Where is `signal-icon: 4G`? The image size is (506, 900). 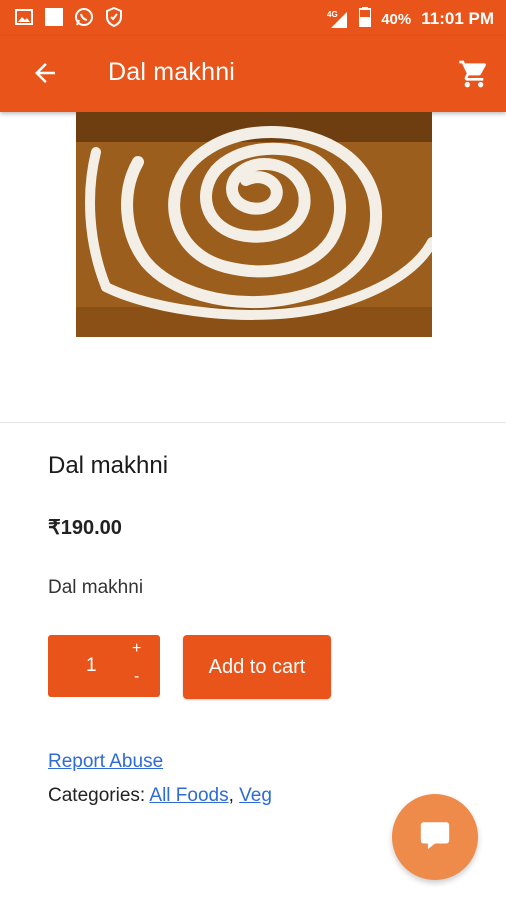
signal-icon: 4G is located at coordinates (338, 19).